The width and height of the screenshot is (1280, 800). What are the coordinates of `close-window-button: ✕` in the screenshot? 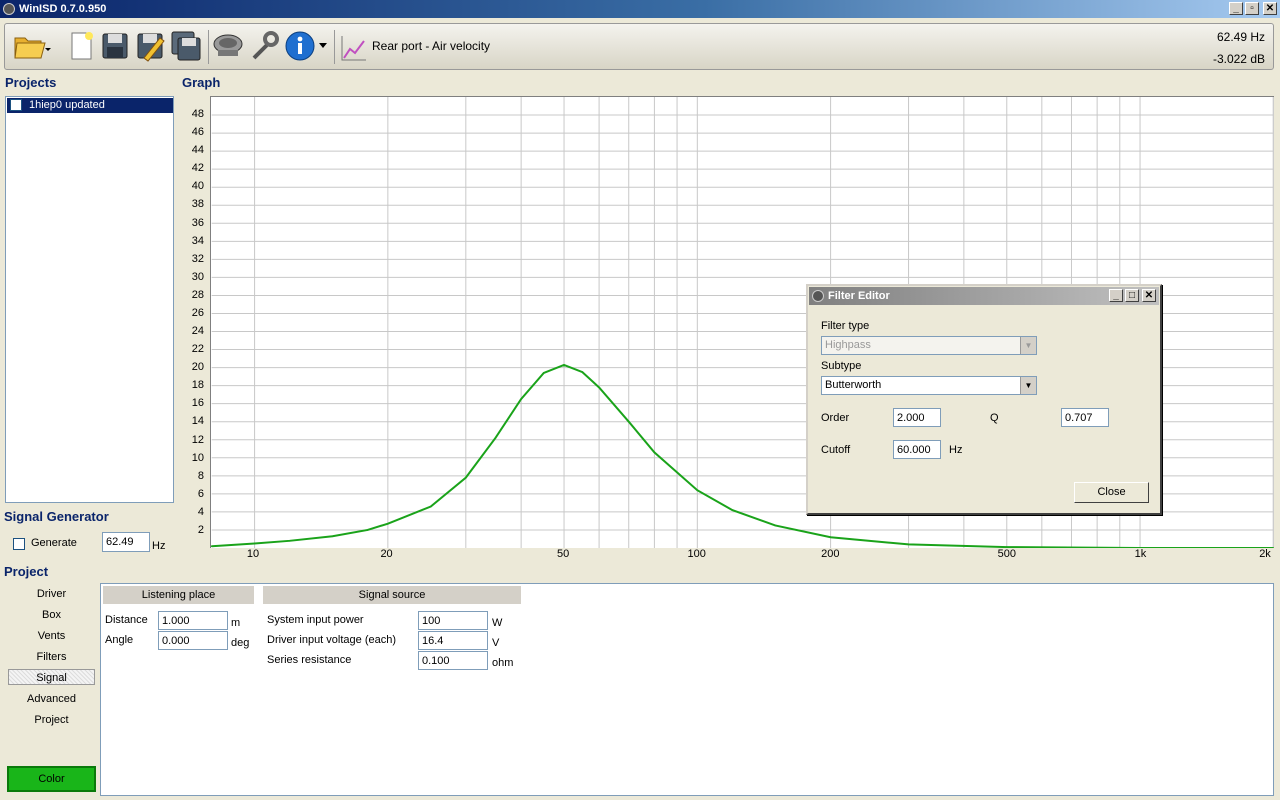 It's located at (1270, 8).